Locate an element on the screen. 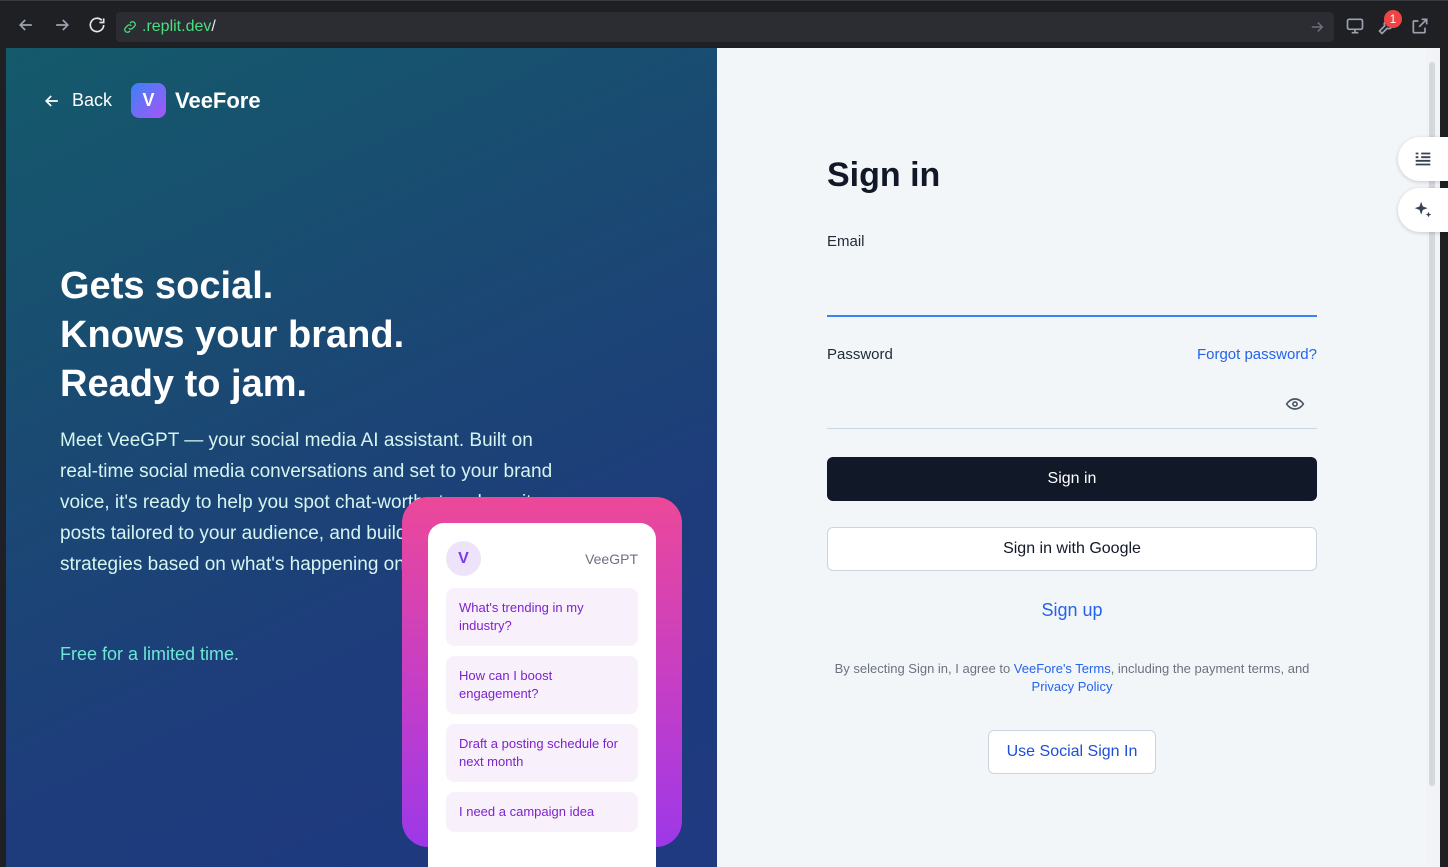 The image size is (1448, 867). back-link: Back is located at coordinates (77, 100).